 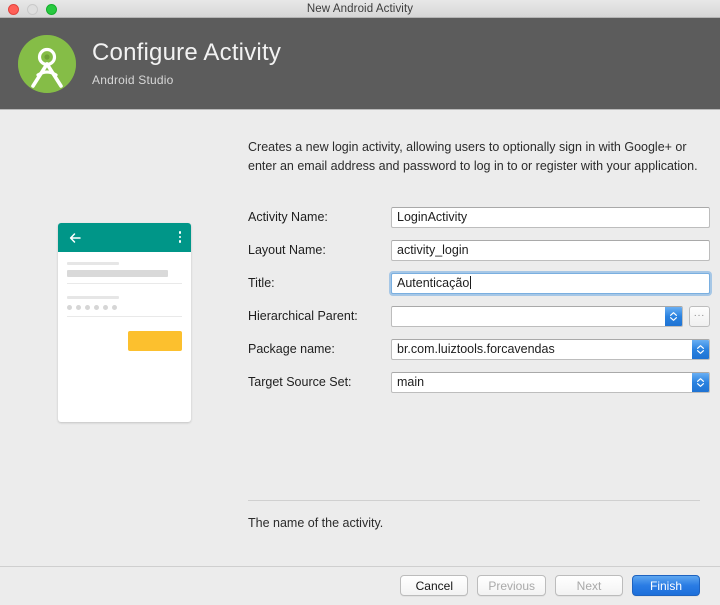 I want to click on layout-name-input: activity_login, so click(x=550, y=250).